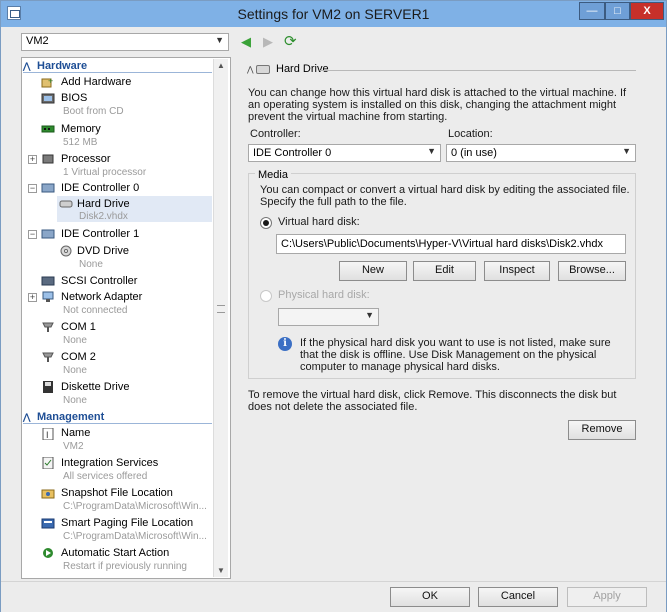 The image size is (667, 612). Describe the element at coordinates (275, 134) in the screenshot. I see `controller-label: Controller:` at that location.